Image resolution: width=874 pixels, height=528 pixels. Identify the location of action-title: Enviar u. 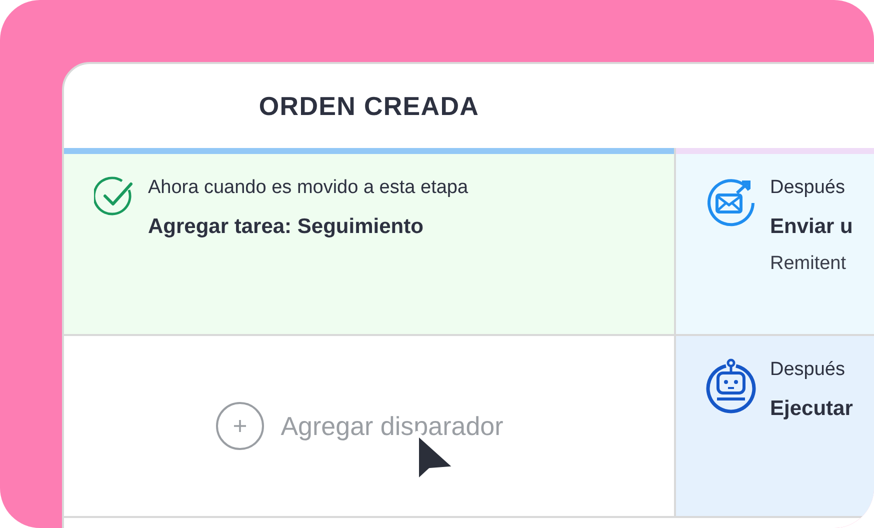
(811, 227).